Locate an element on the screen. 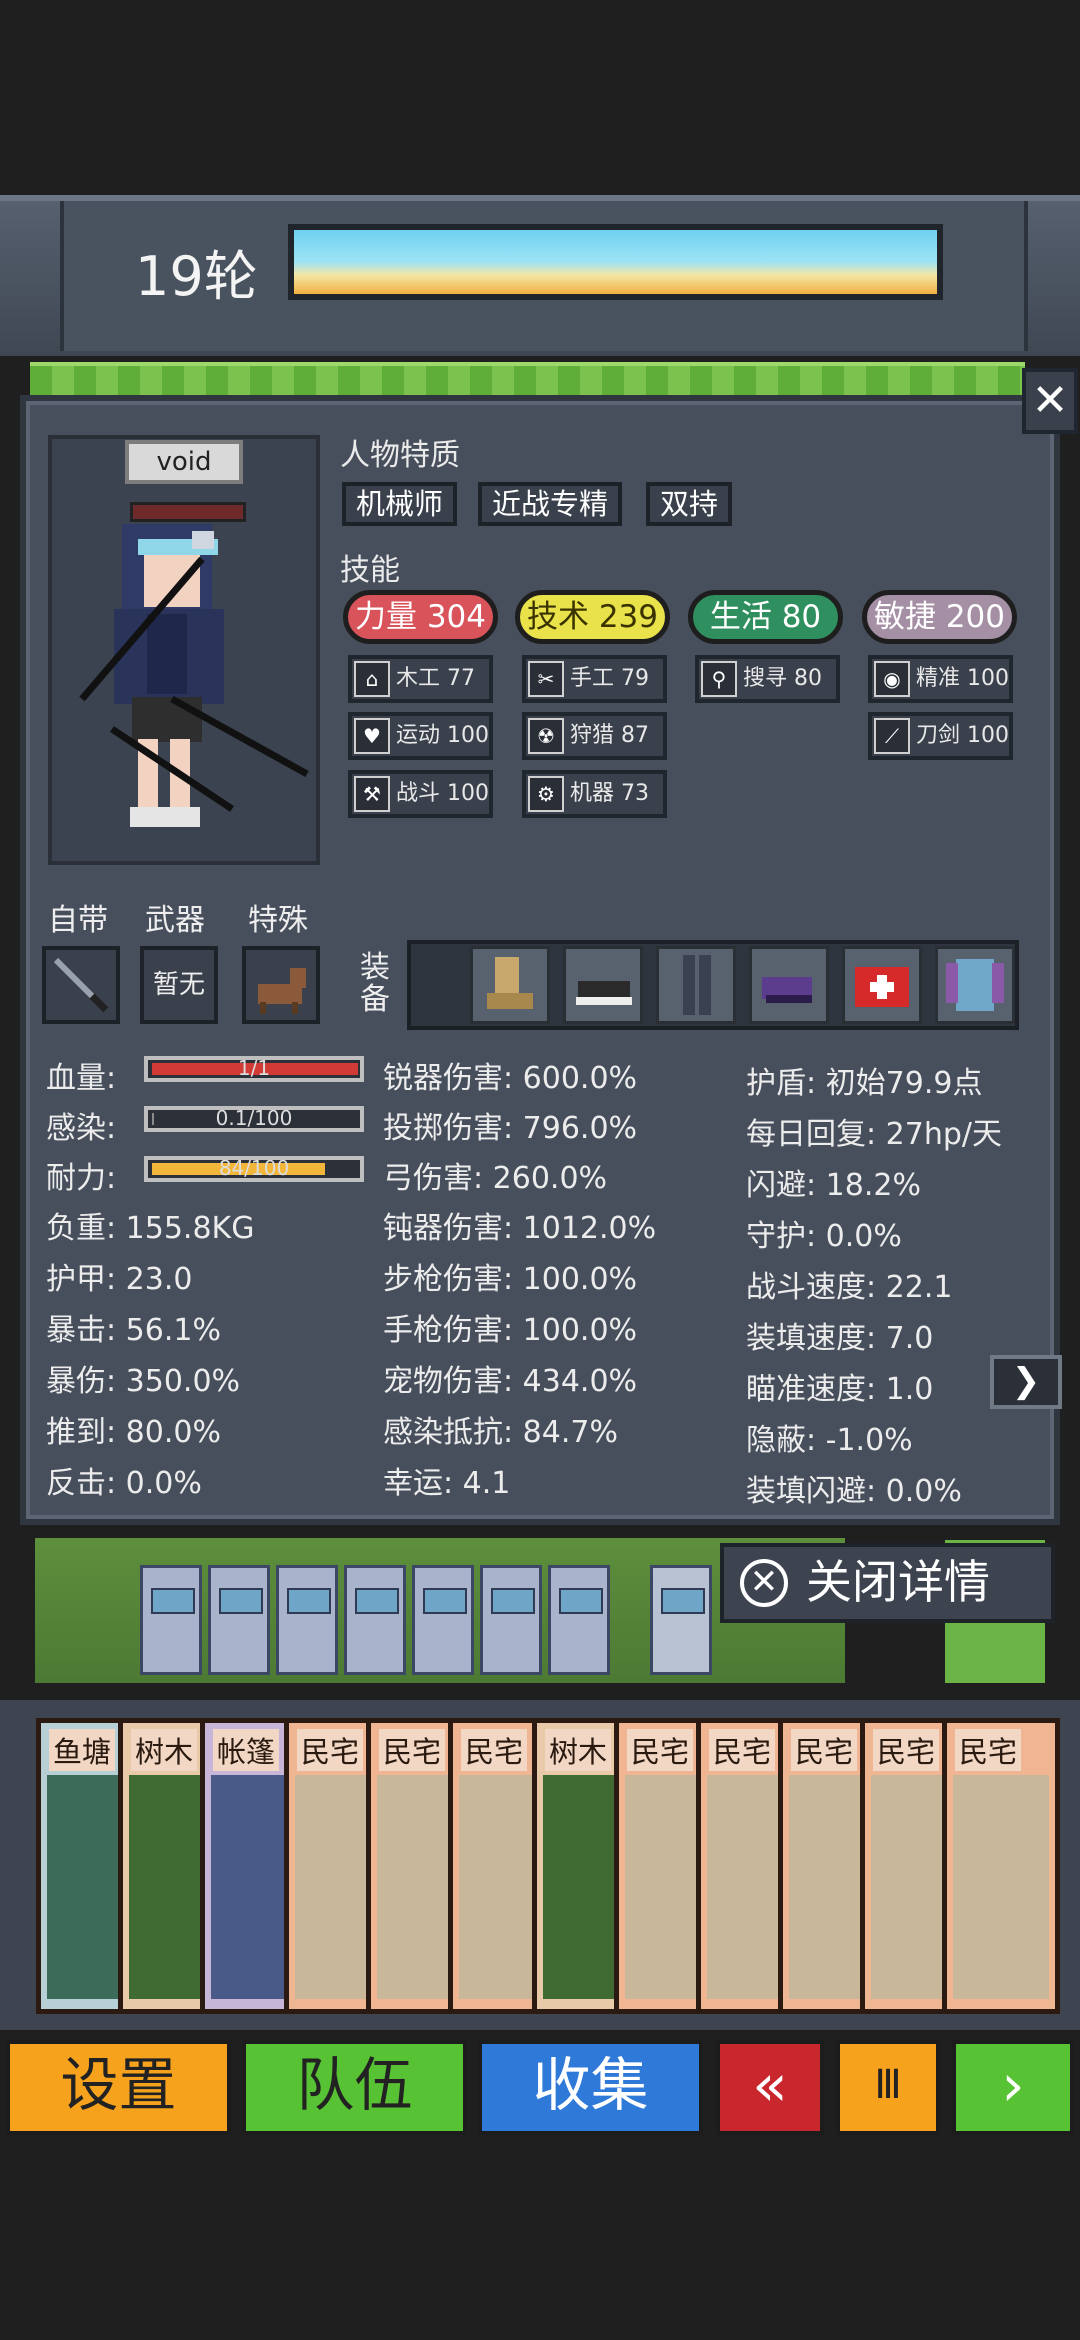 The width and height of the screenshot is (1080, 2340). equip-slot-medkit is located at coordinates (882, 985).